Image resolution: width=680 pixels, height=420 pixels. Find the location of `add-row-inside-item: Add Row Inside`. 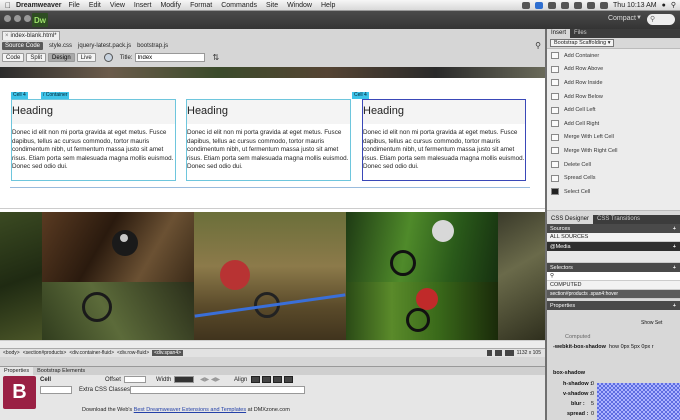

add-row-inside-item: Add Row Inside is located at coordinates (613, 83).